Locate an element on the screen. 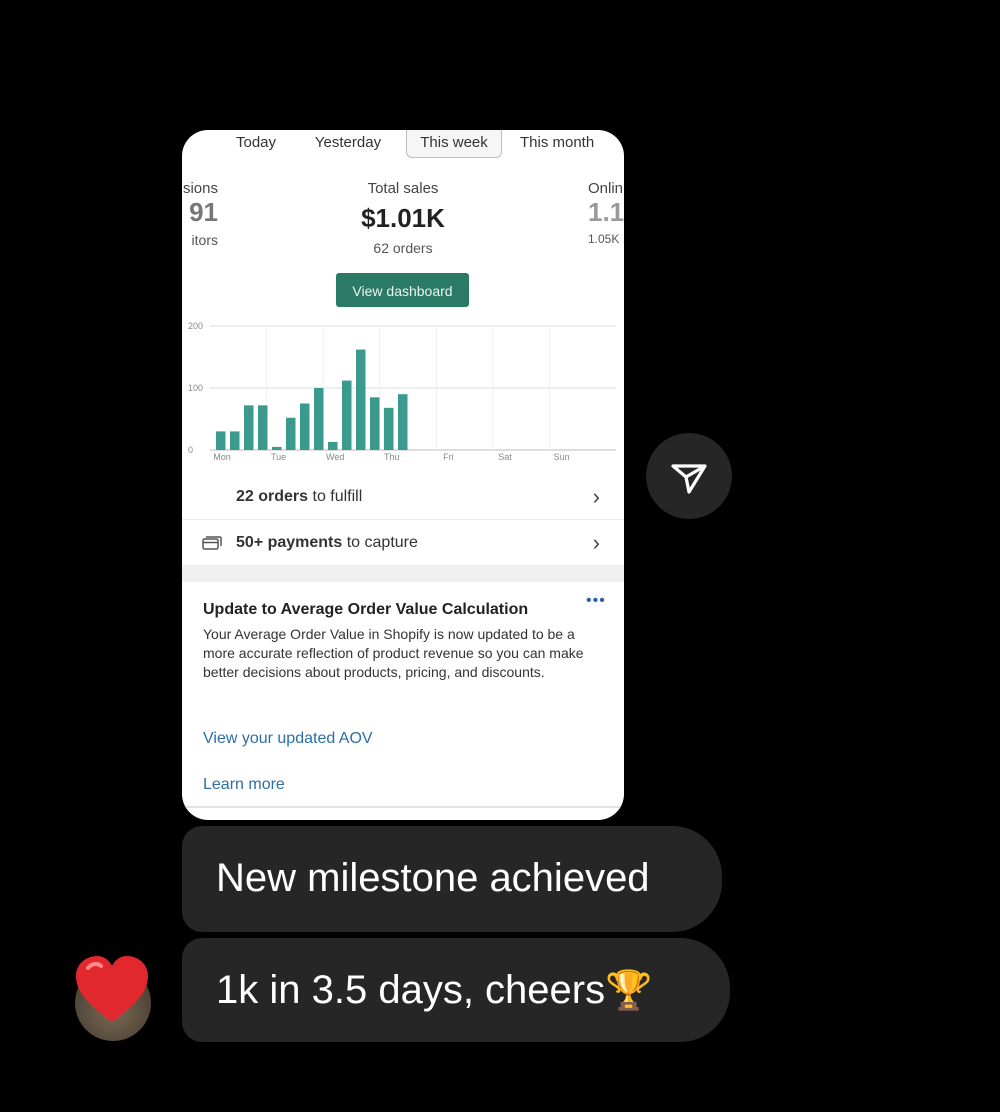  total-sales-metric: Total sales $1.01K 62 orders is located at coordinates (403, 218).